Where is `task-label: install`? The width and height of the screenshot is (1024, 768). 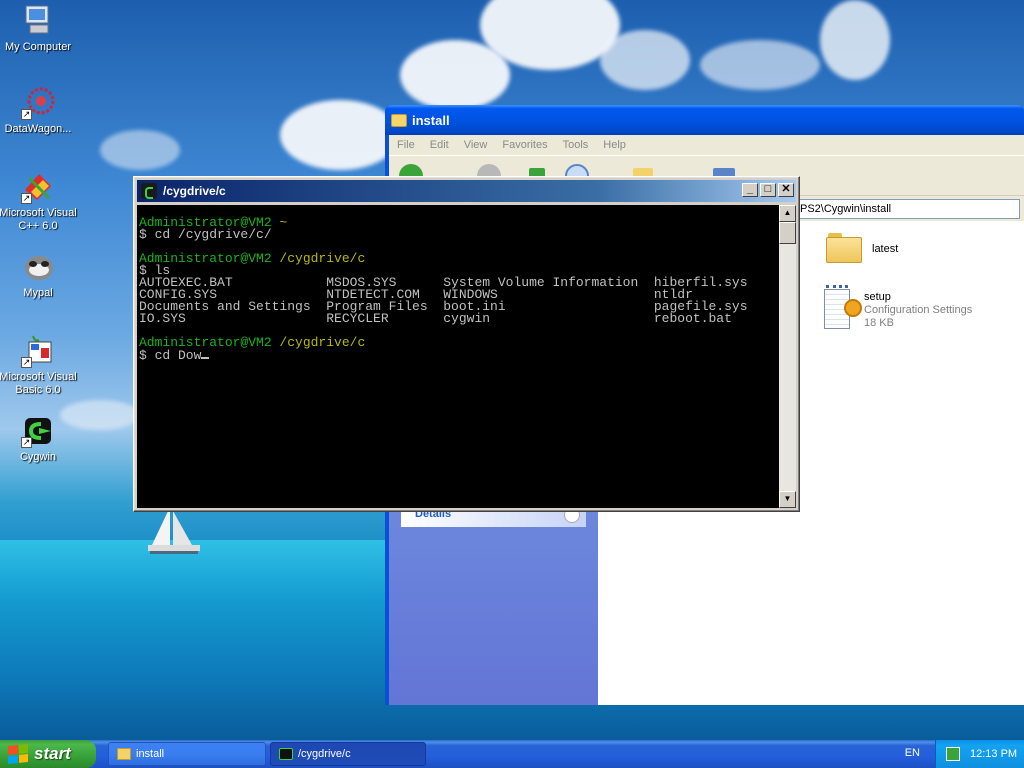 task-label: install is located at coordinates (150, 754).